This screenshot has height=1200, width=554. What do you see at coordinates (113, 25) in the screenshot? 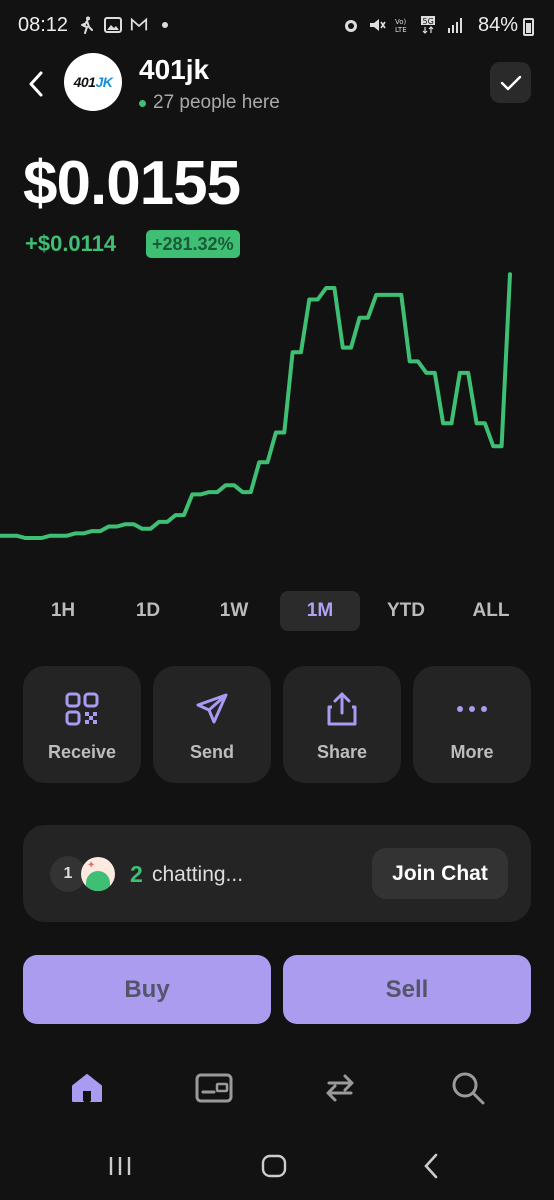
I see `image-icon` at bounding box center [113, 25].